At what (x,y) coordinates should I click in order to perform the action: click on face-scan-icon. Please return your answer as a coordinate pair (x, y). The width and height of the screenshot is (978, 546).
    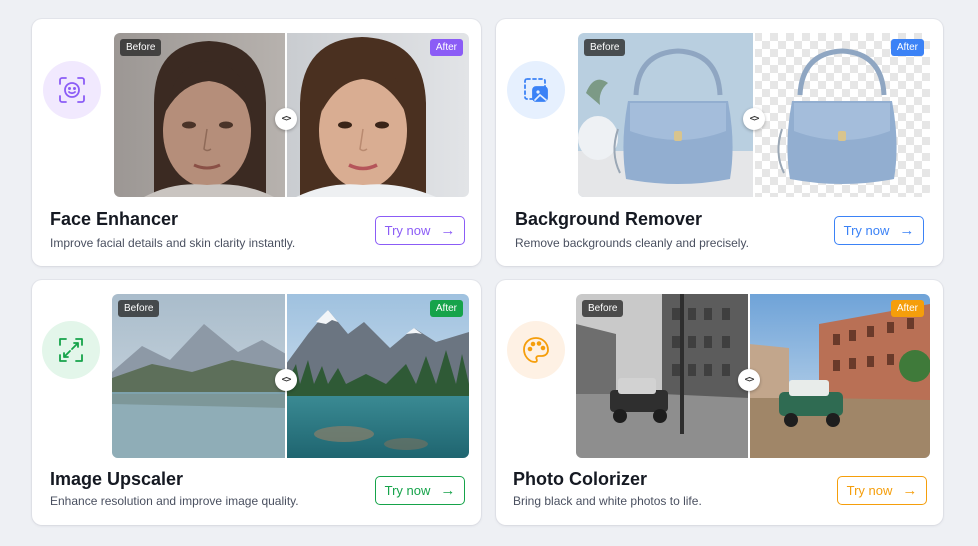
    Looking at the image, I should click on (72, 90).